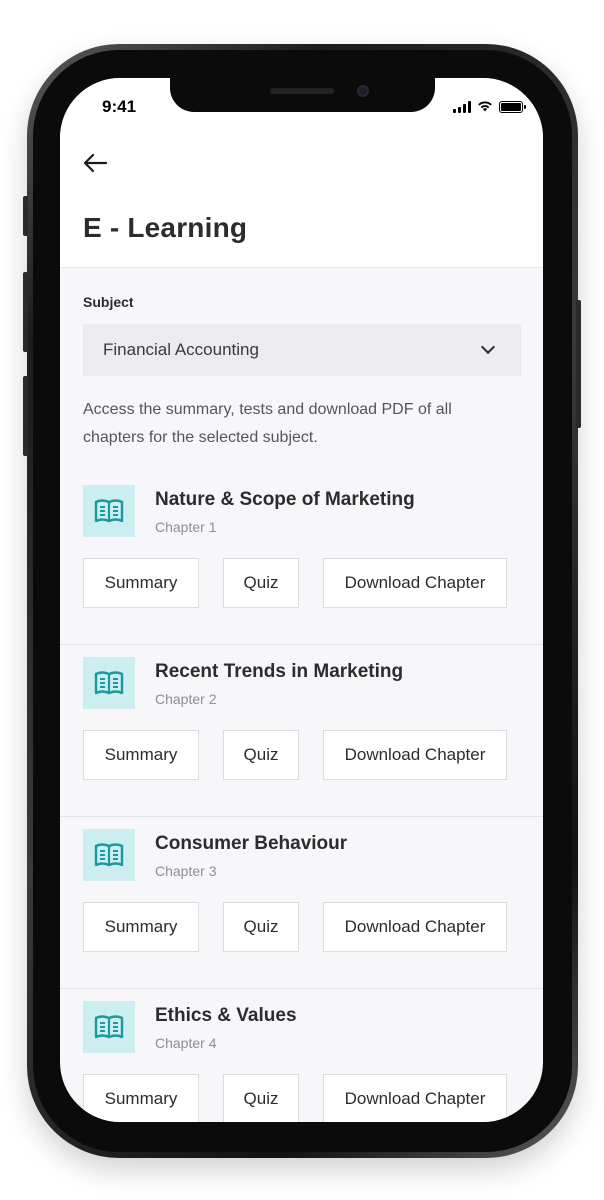 The image size is (604, 1200). Describe the element at coordinates (95, 165) in the screenshot. I see `arrow-left-icon` at that location.